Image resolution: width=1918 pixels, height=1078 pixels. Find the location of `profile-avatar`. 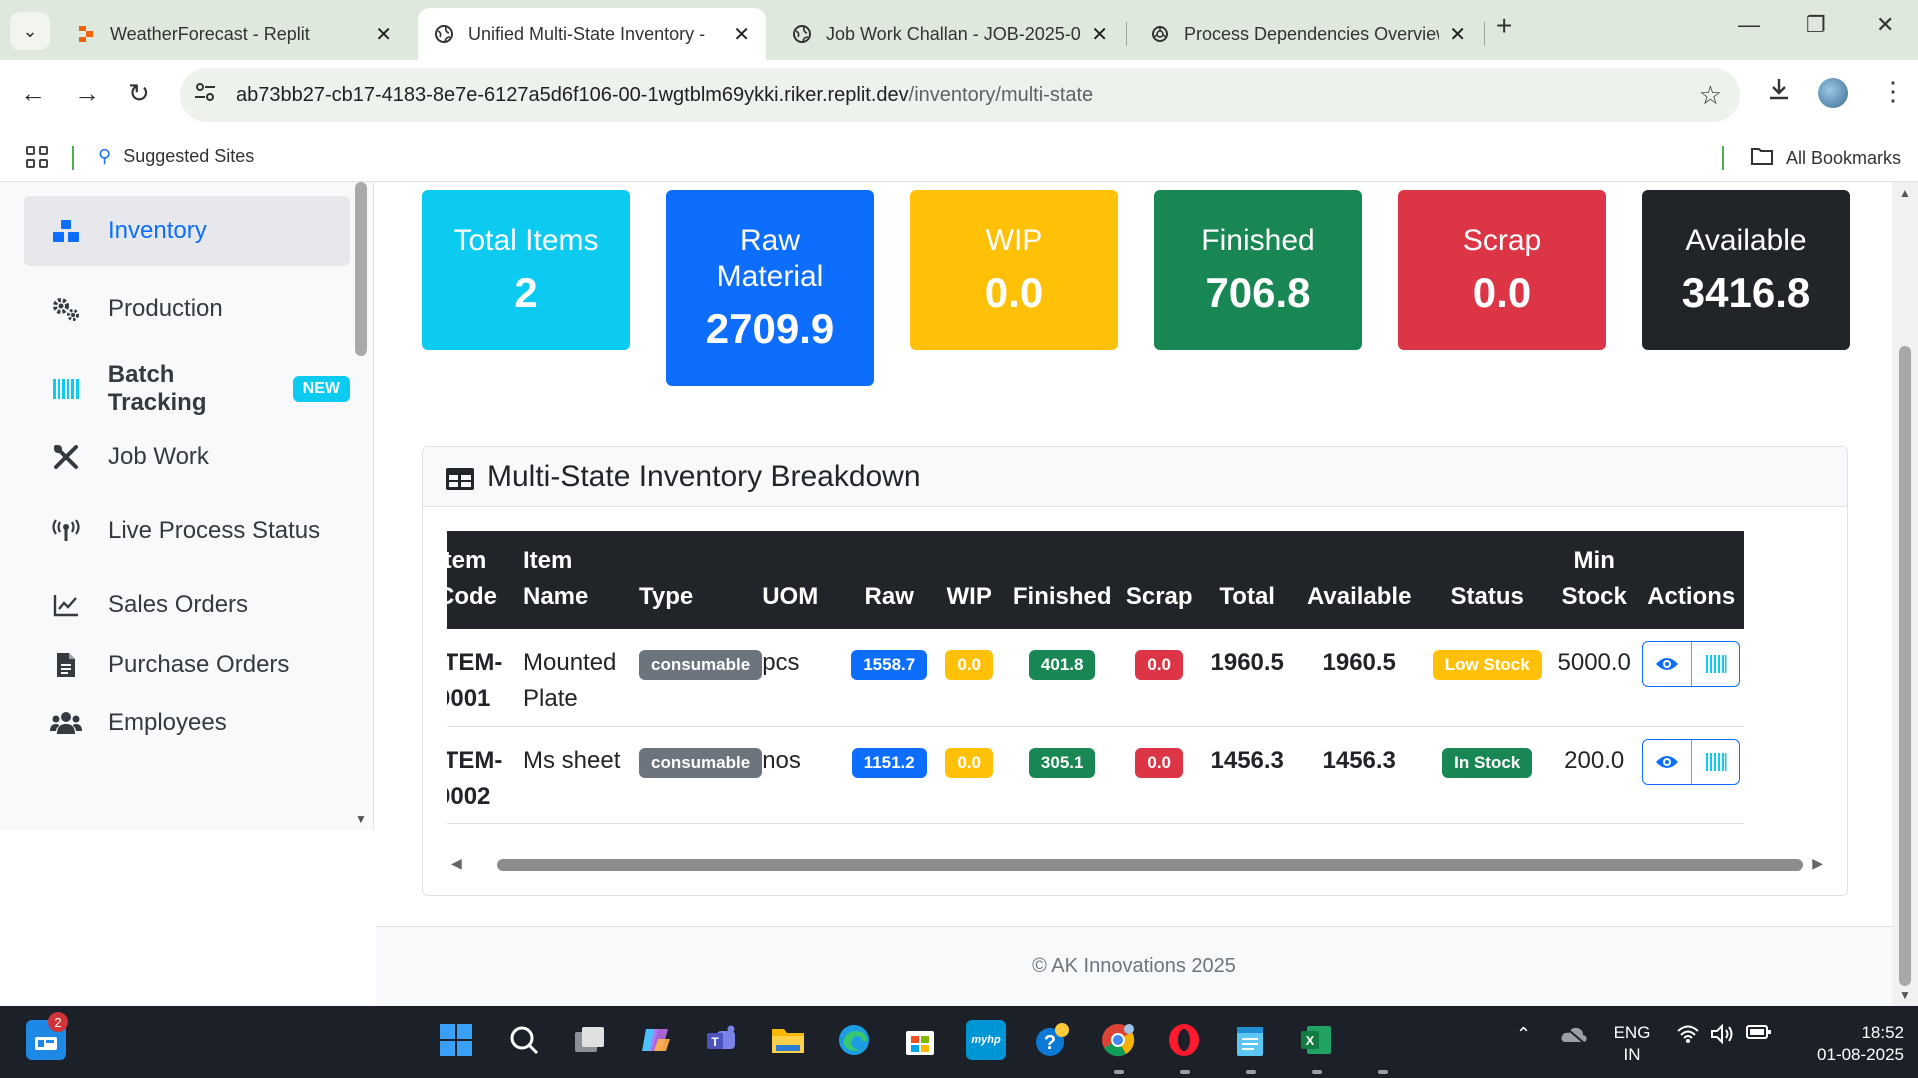

profile-avatar is located at coordinates (1833, 93).